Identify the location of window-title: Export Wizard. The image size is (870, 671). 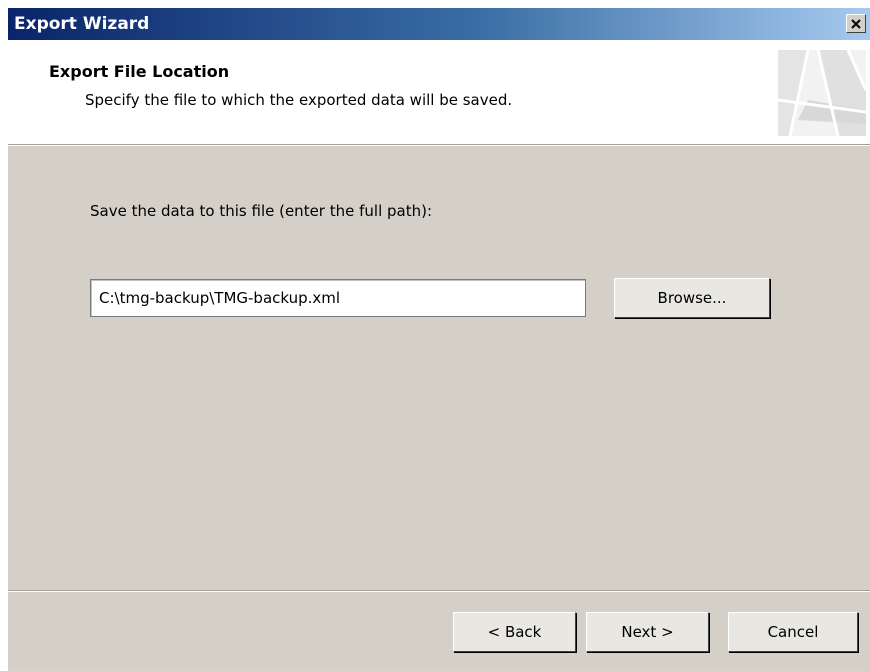
(82, 24).